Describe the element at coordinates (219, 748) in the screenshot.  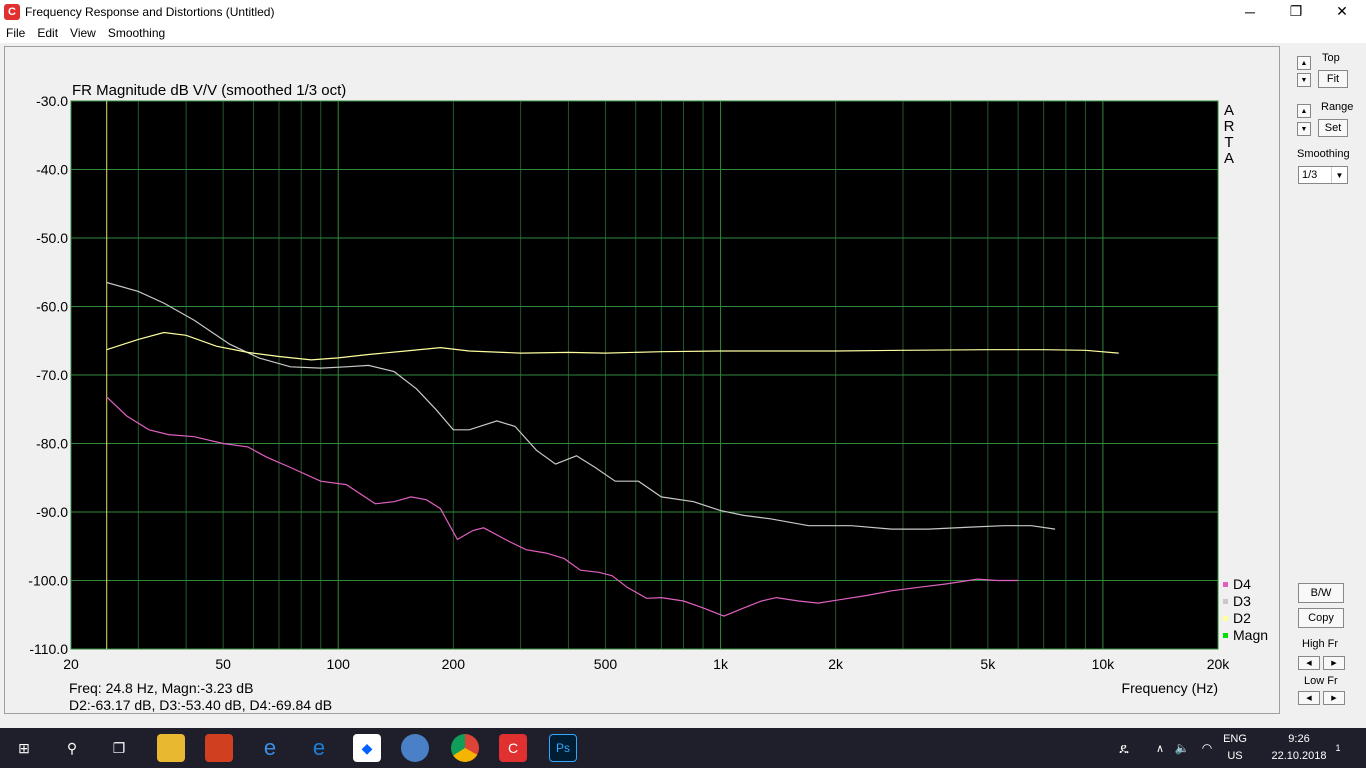
I see `app-launcher-icon` at that location.